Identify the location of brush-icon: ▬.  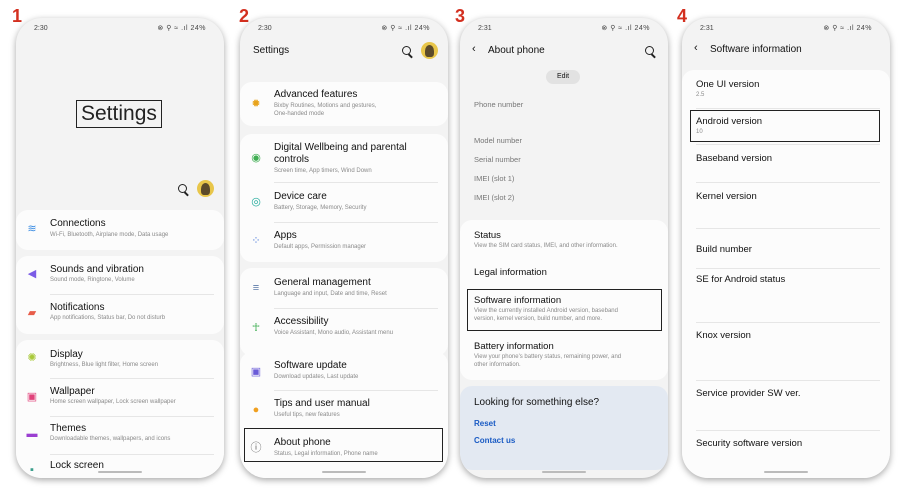
(32, 434).